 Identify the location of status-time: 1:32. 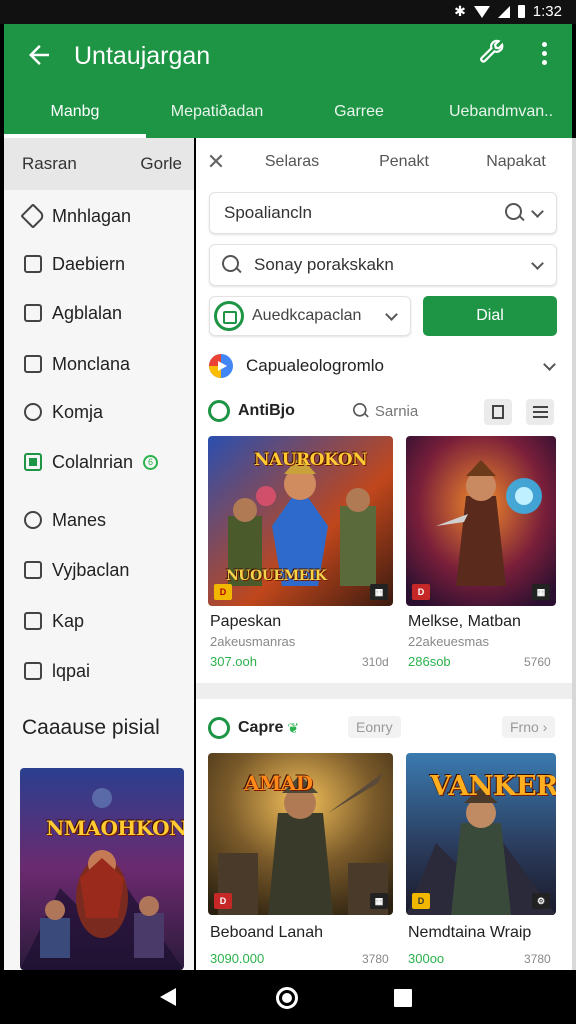
(547, 11).